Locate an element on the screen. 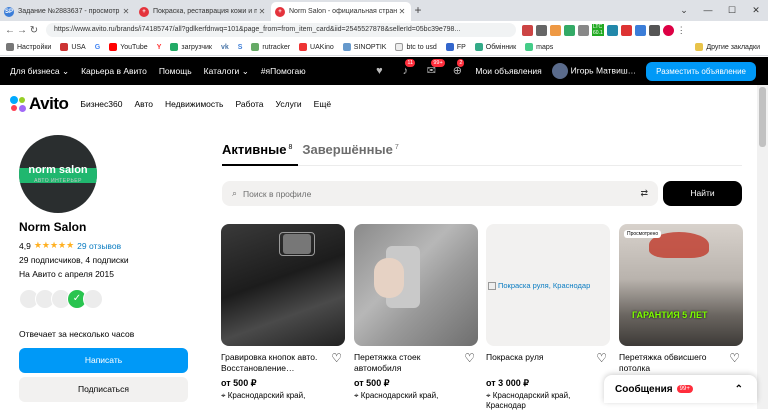 Image resolution: width=768 pixels, height=411 pixels. maximize-icon: ☐ is located at coordinates (732, 10).